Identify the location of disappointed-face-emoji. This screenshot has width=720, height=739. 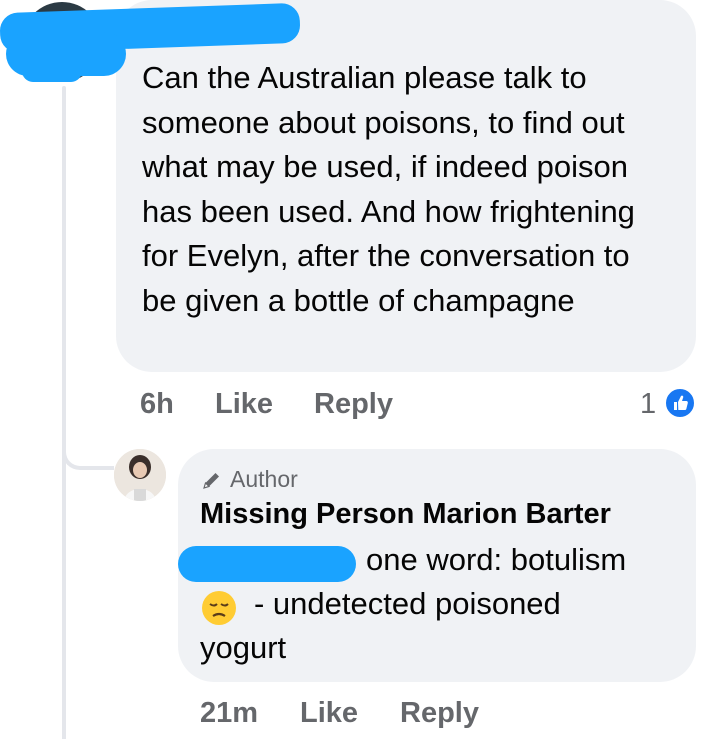
(219, 608).